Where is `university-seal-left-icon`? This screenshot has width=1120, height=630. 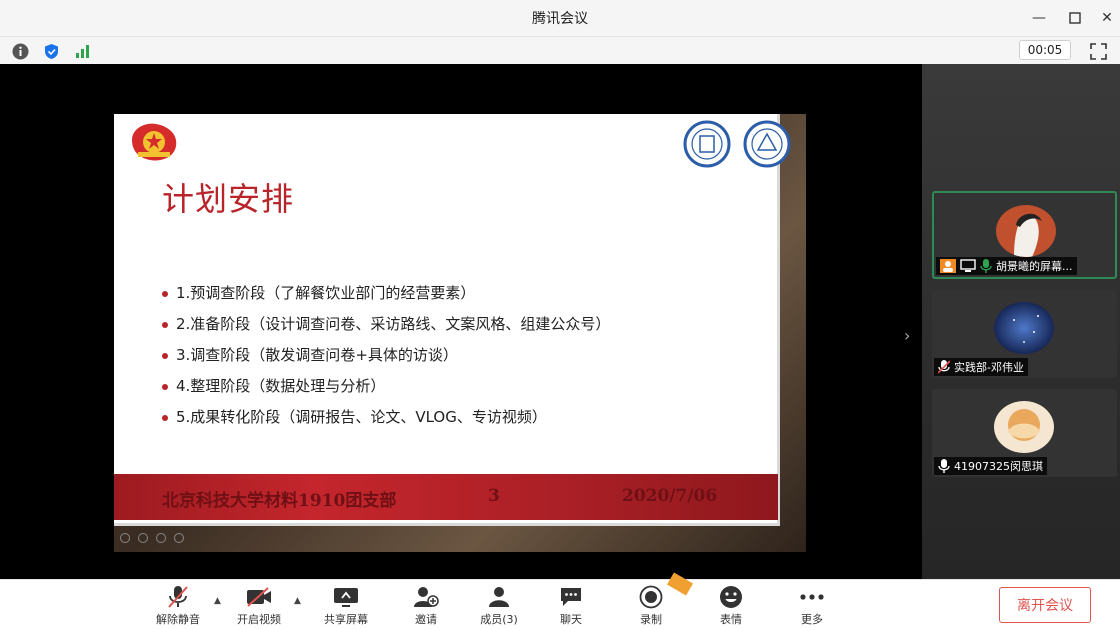
university-seal-left-icon is located at coordinates (707, 144).